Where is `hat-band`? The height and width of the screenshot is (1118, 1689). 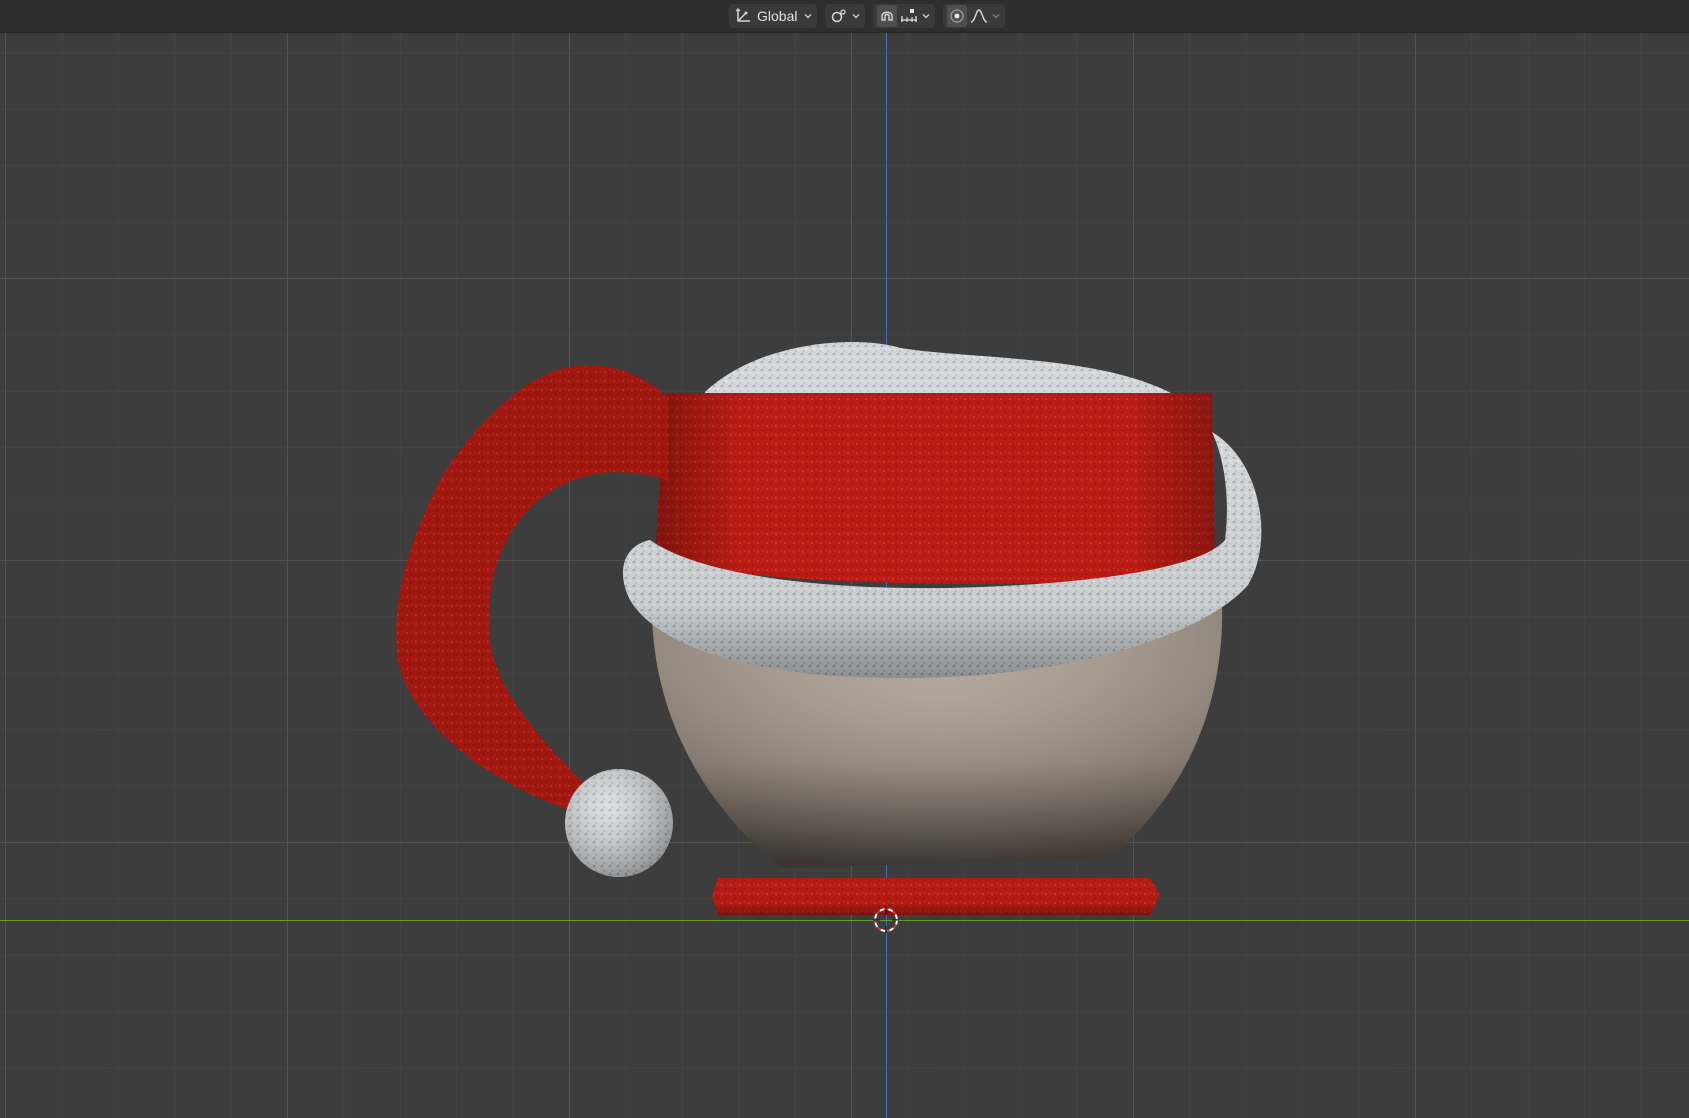
hat-band is located at coordinates (935, 488).